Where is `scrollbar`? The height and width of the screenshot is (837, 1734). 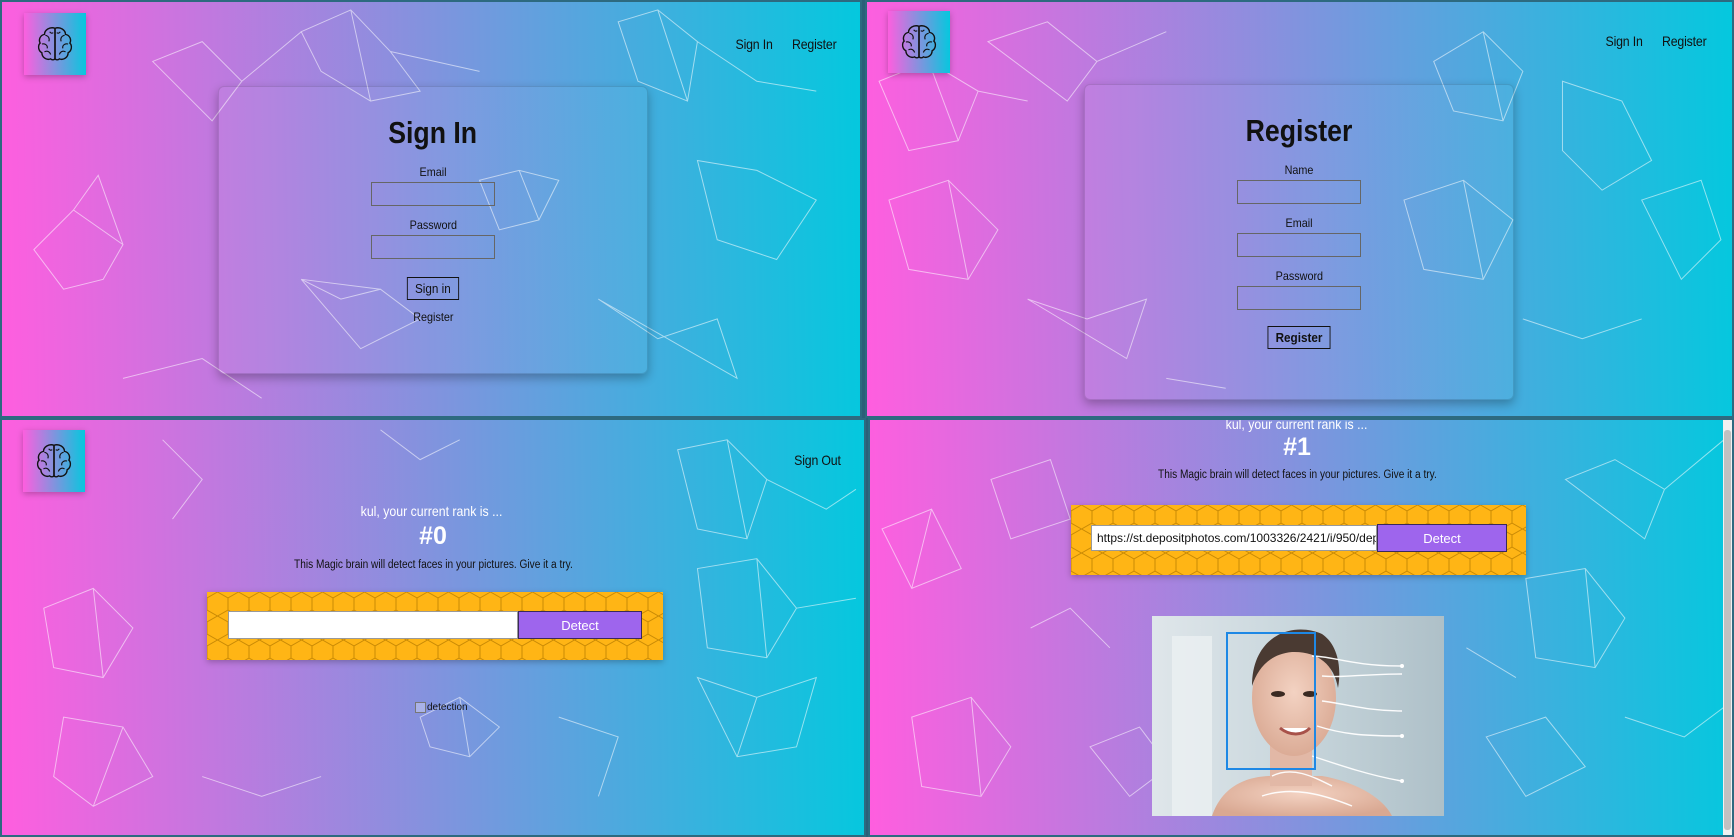
scrollbar is located at coordinates (1727, 627).